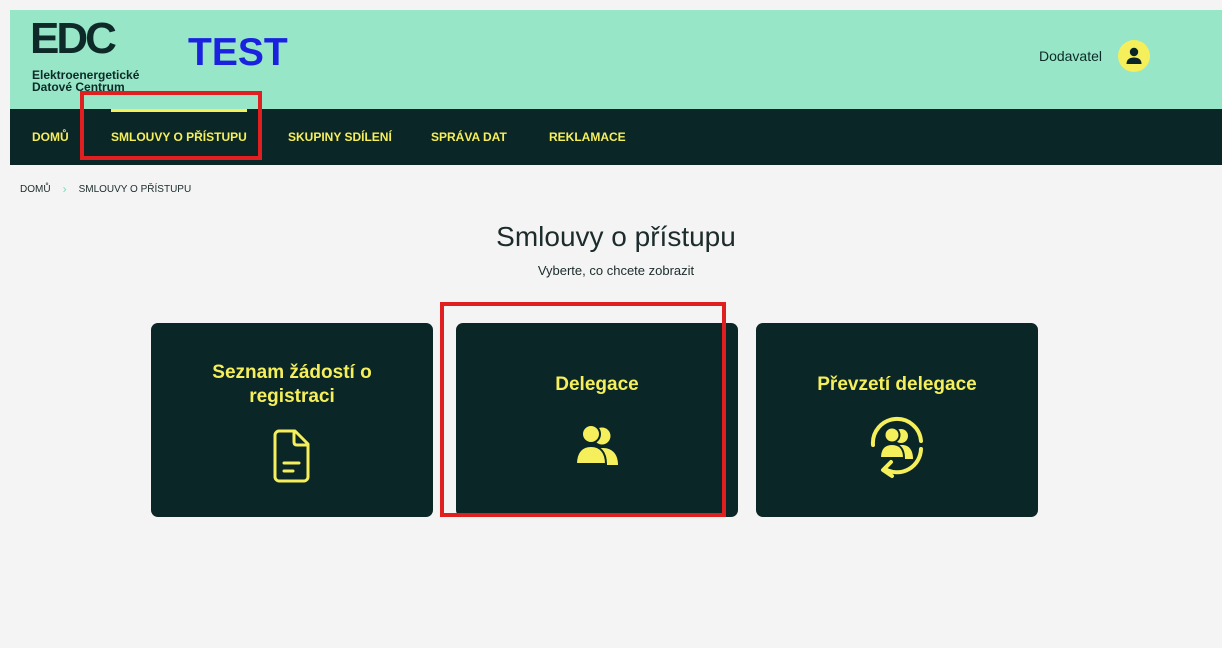 The height and width of the screenshot is (648, 1222). What do you see at coordinates (78, 87) in the screenshot?
I see `logo-line-2: Datové Centrum` at bounding box center [78, 87].